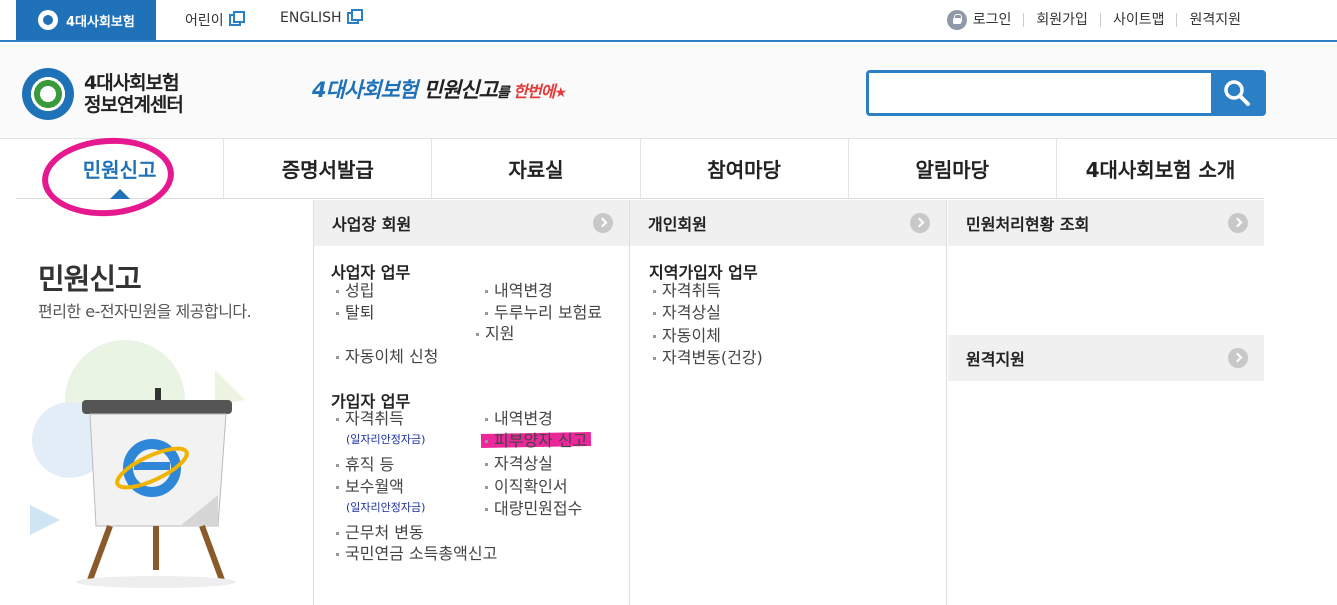 Image resolution: width=1337 pixels, height=605 pixels. I want to click on menu-link-leave: 휴직 등, so click(364, 465).